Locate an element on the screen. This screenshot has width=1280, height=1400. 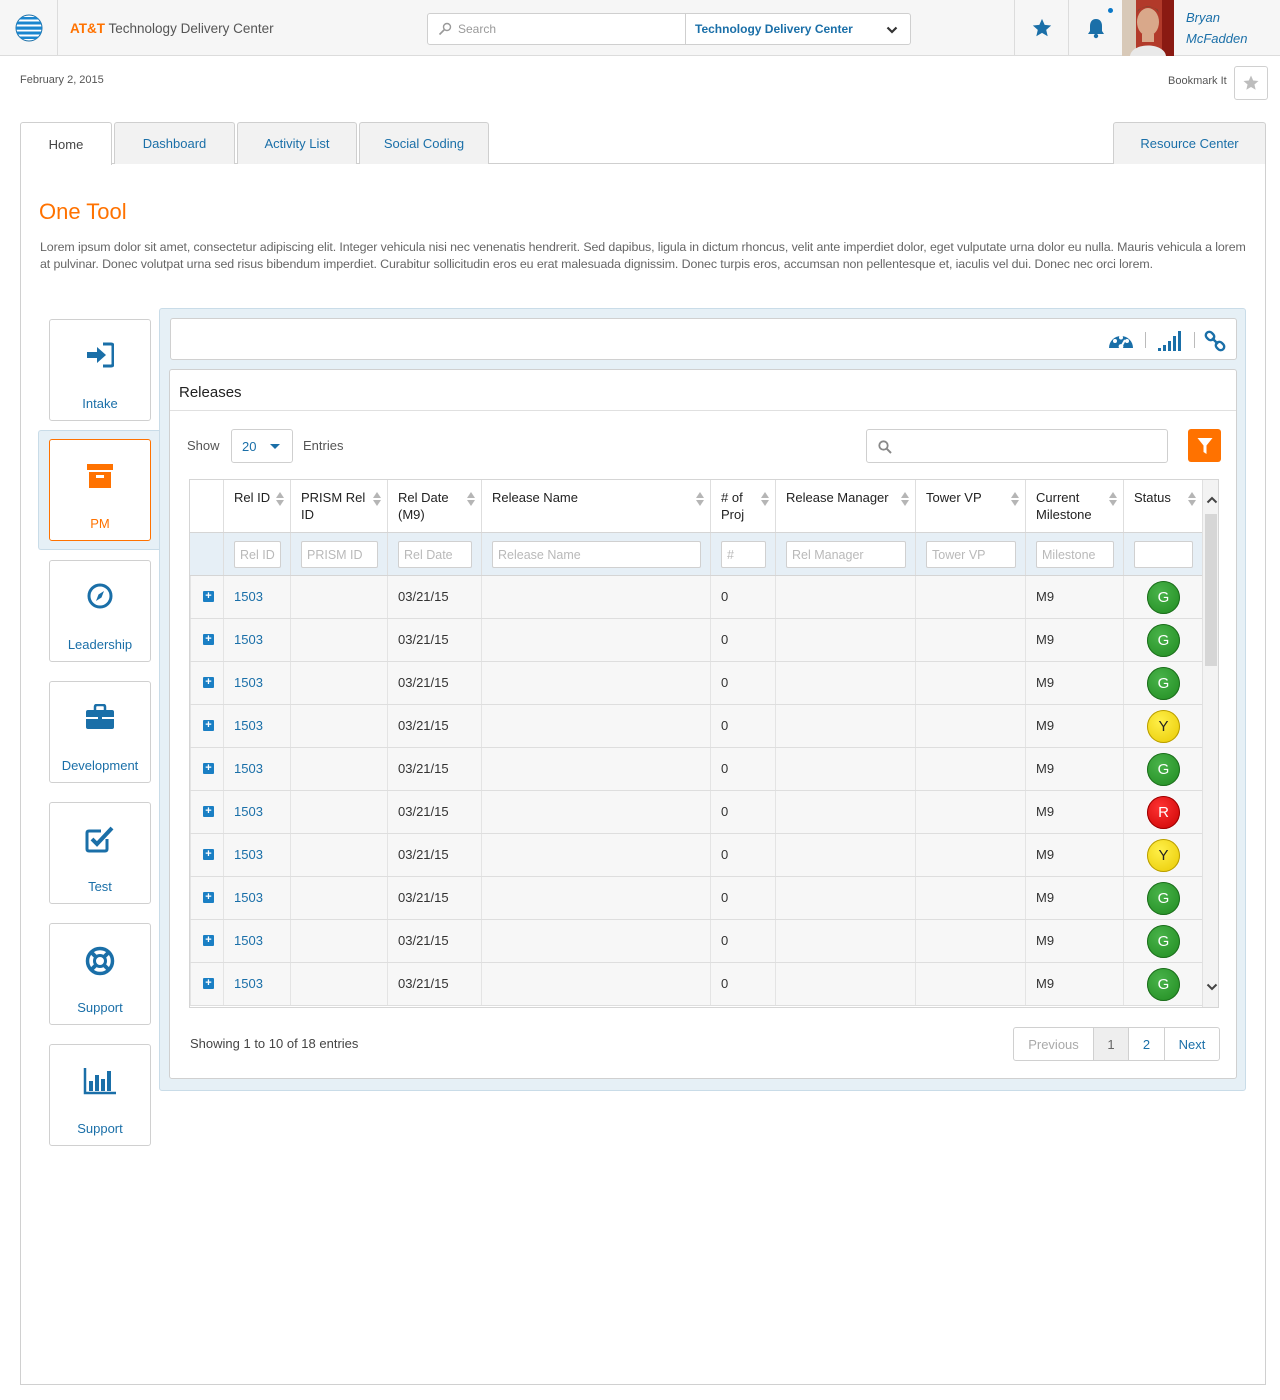
nav-test: Test is located at coordinates (100, 853).